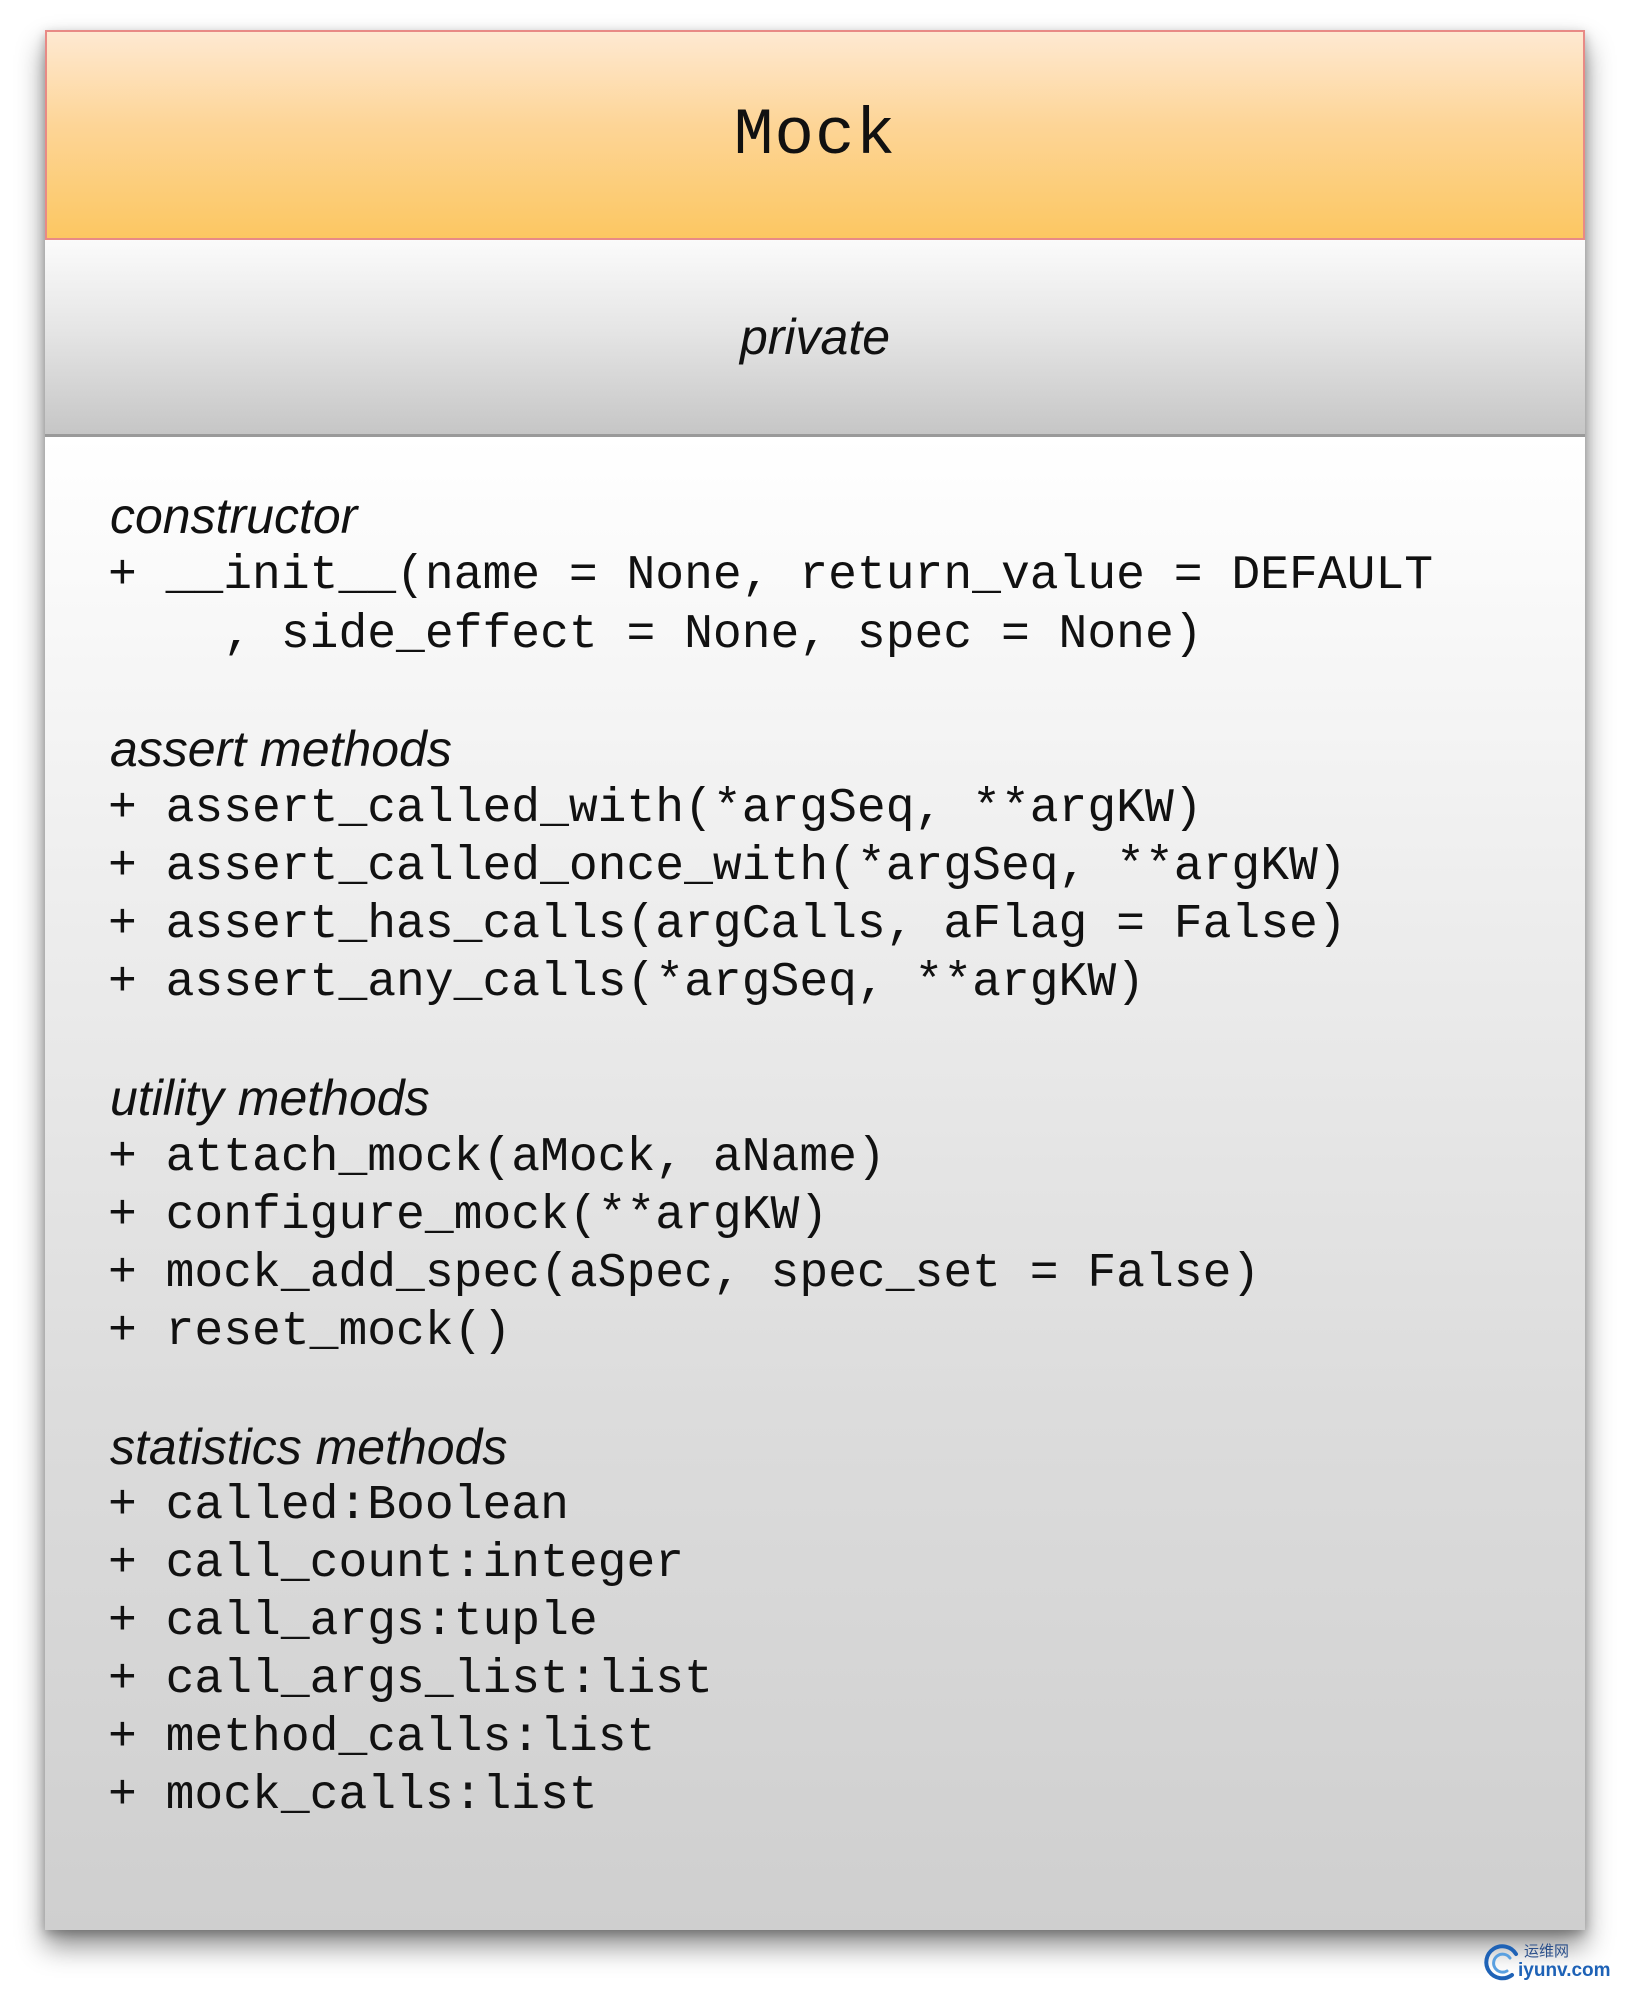  What do you see at coordinates (396, 1564) in the screenshot?
I see `statistics-line-2: + call_count:integer` at bounding box center [396, 1564].